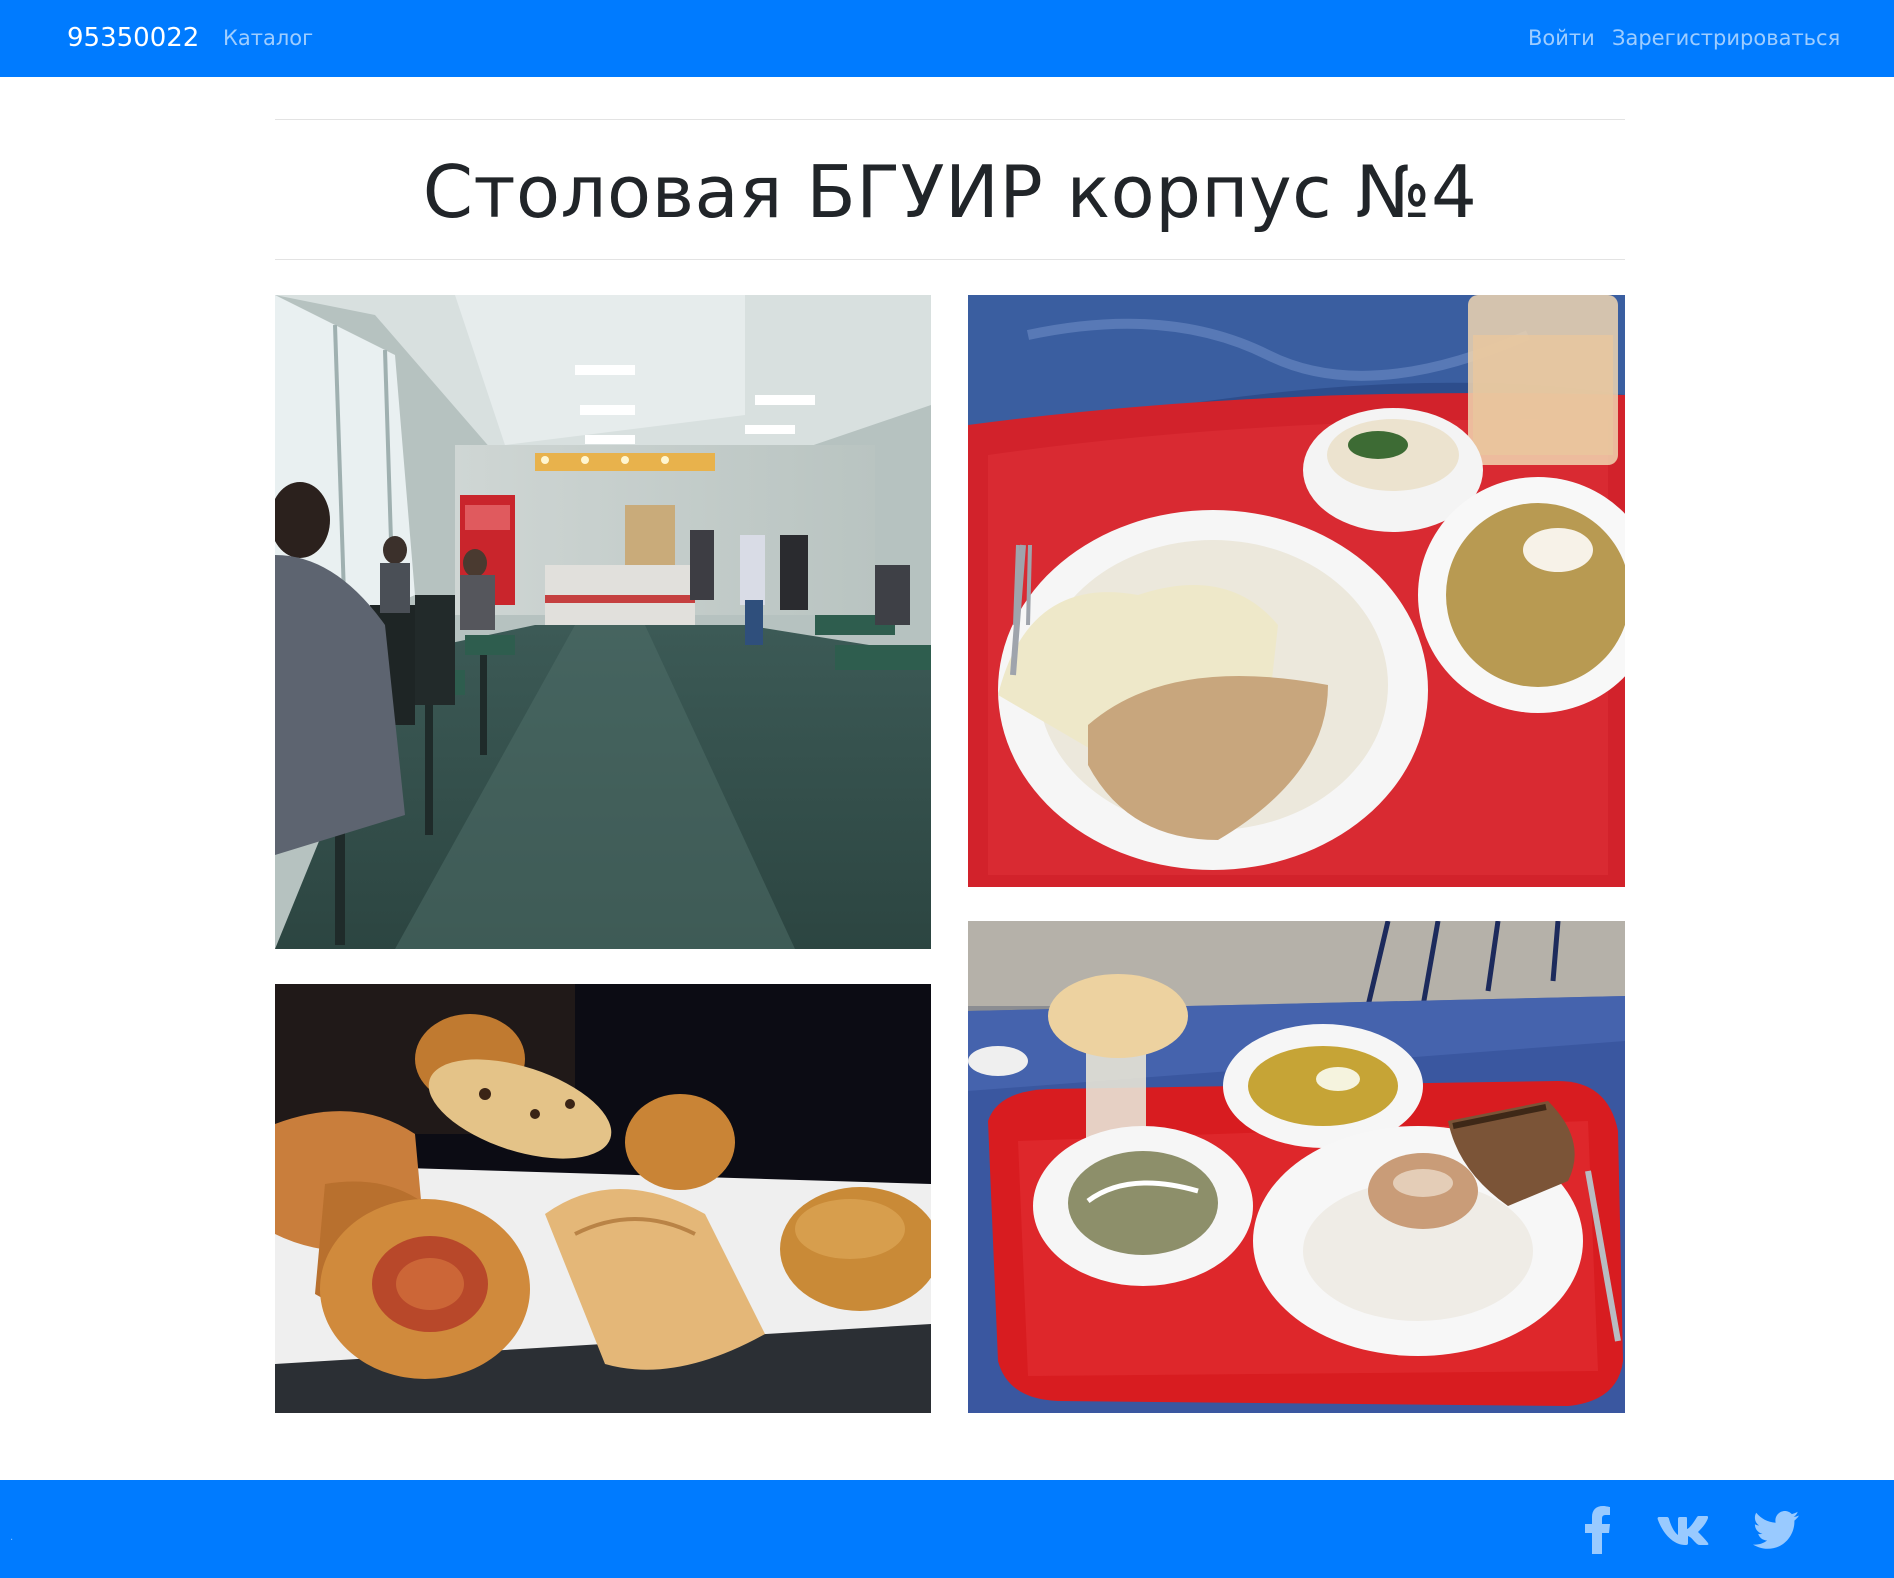  Describe the element at coordinates (1726, 38) in the screenshot. I see `nav-register-link: Зарегистрироваться` at that location.